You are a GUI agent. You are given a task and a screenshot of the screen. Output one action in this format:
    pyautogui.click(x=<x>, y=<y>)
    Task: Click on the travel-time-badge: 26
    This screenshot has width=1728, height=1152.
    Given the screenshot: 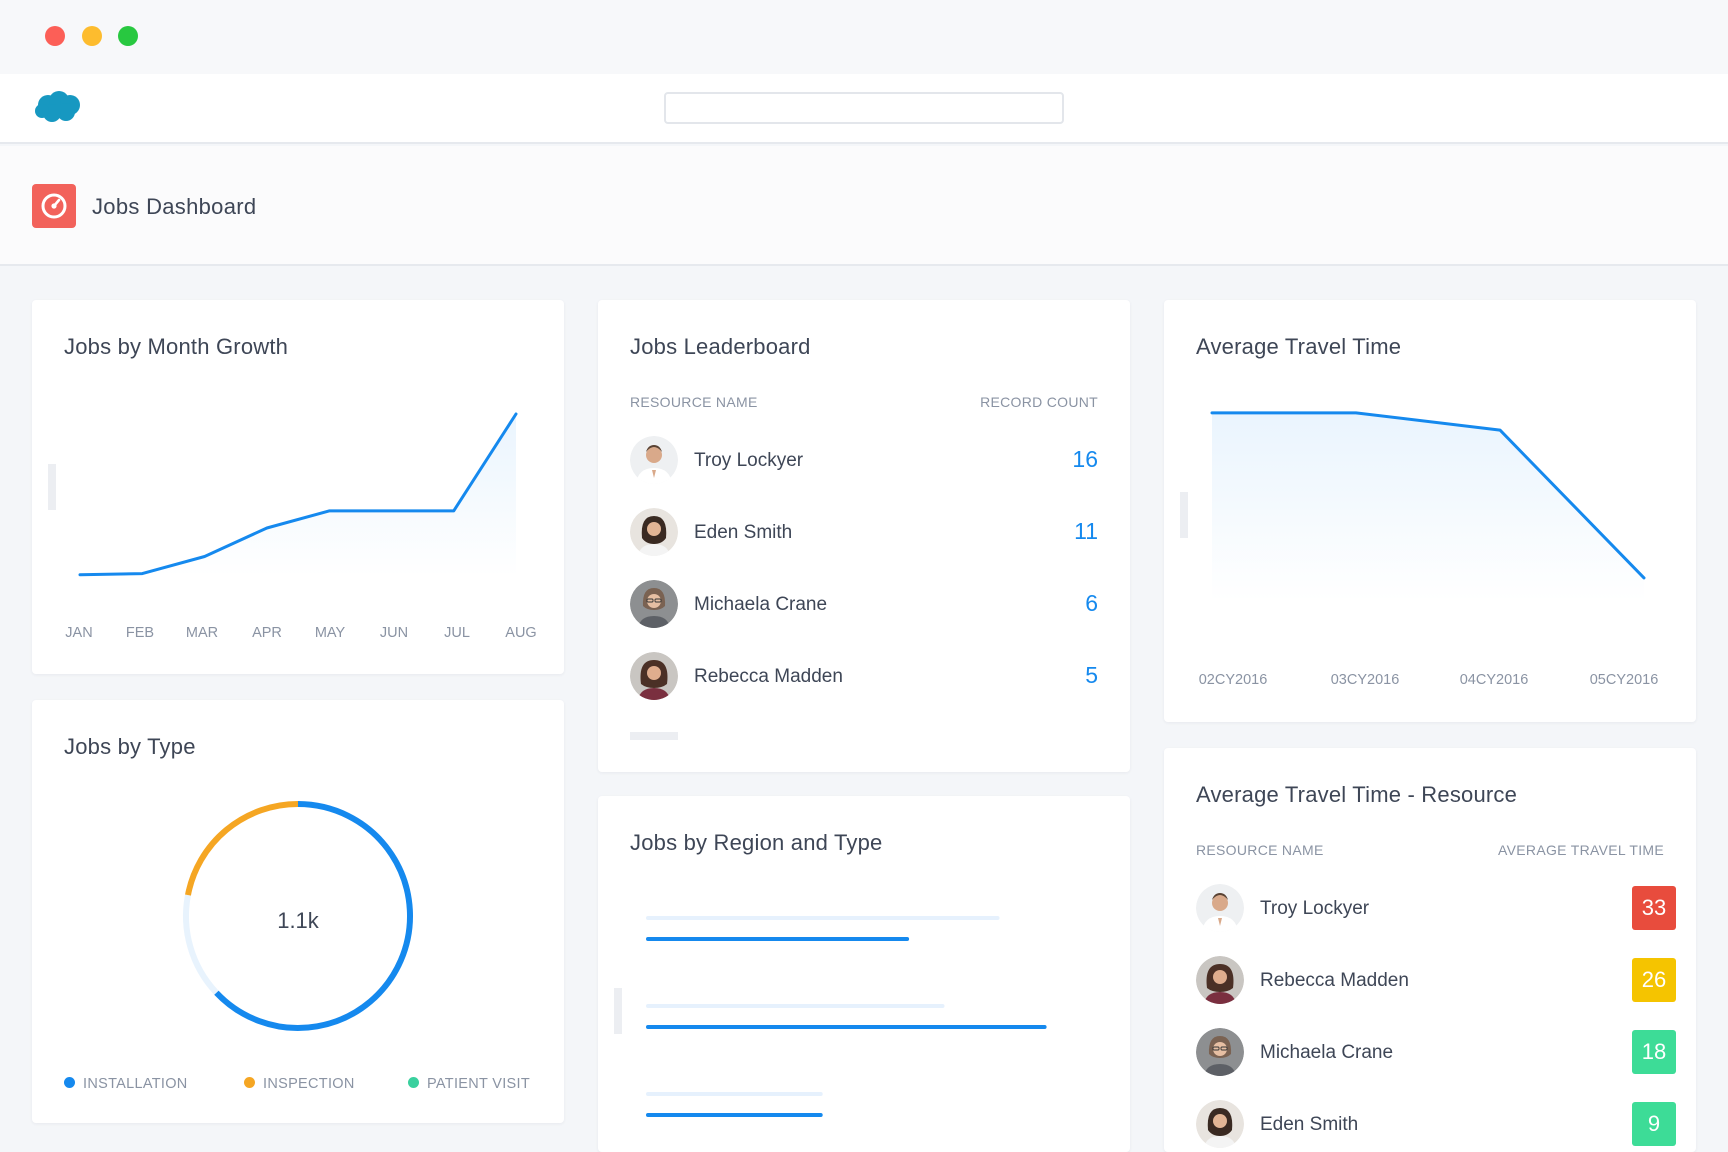 What is the action you would take?
    pyautogui.click(x=1654, y=980)
    